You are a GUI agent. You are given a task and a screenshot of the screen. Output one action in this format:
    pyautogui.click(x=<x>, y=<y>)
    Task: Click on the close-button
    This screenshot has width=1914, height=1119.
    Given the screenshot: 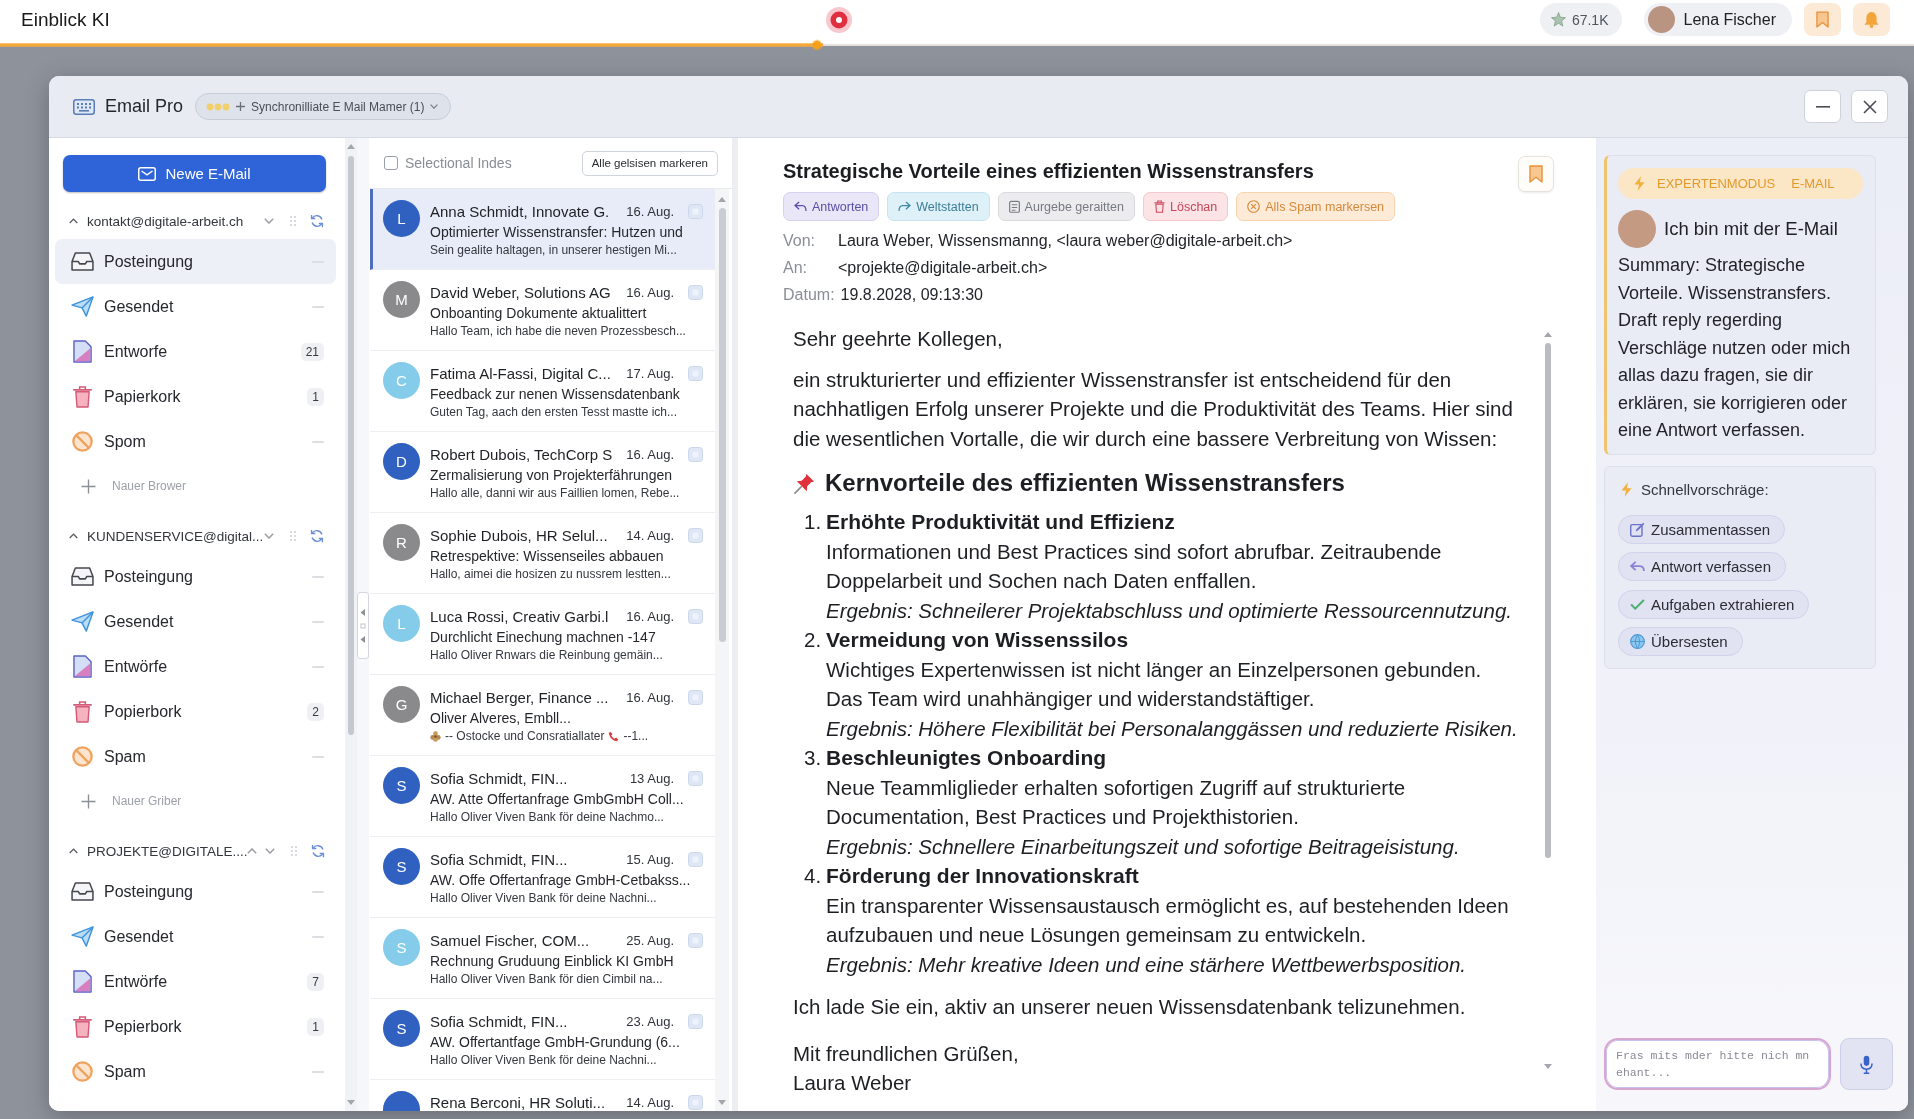 What is the action you would take?
    pyautogui.click(x=1869, y=106)
    